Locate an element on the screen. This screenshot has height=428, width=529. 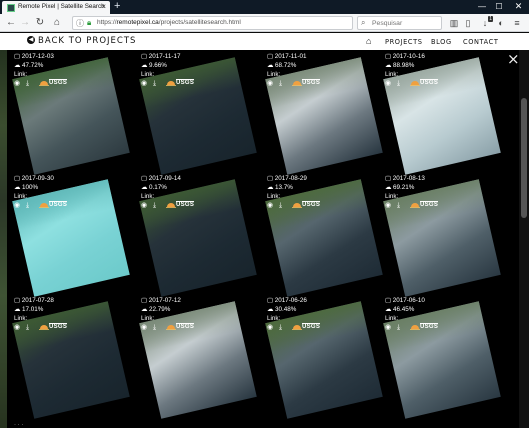
result-card: ▢ 2017-07-12 ☁ 22.79% Link: ◉ ⤓ USGS is located at coordinates (198, 357).